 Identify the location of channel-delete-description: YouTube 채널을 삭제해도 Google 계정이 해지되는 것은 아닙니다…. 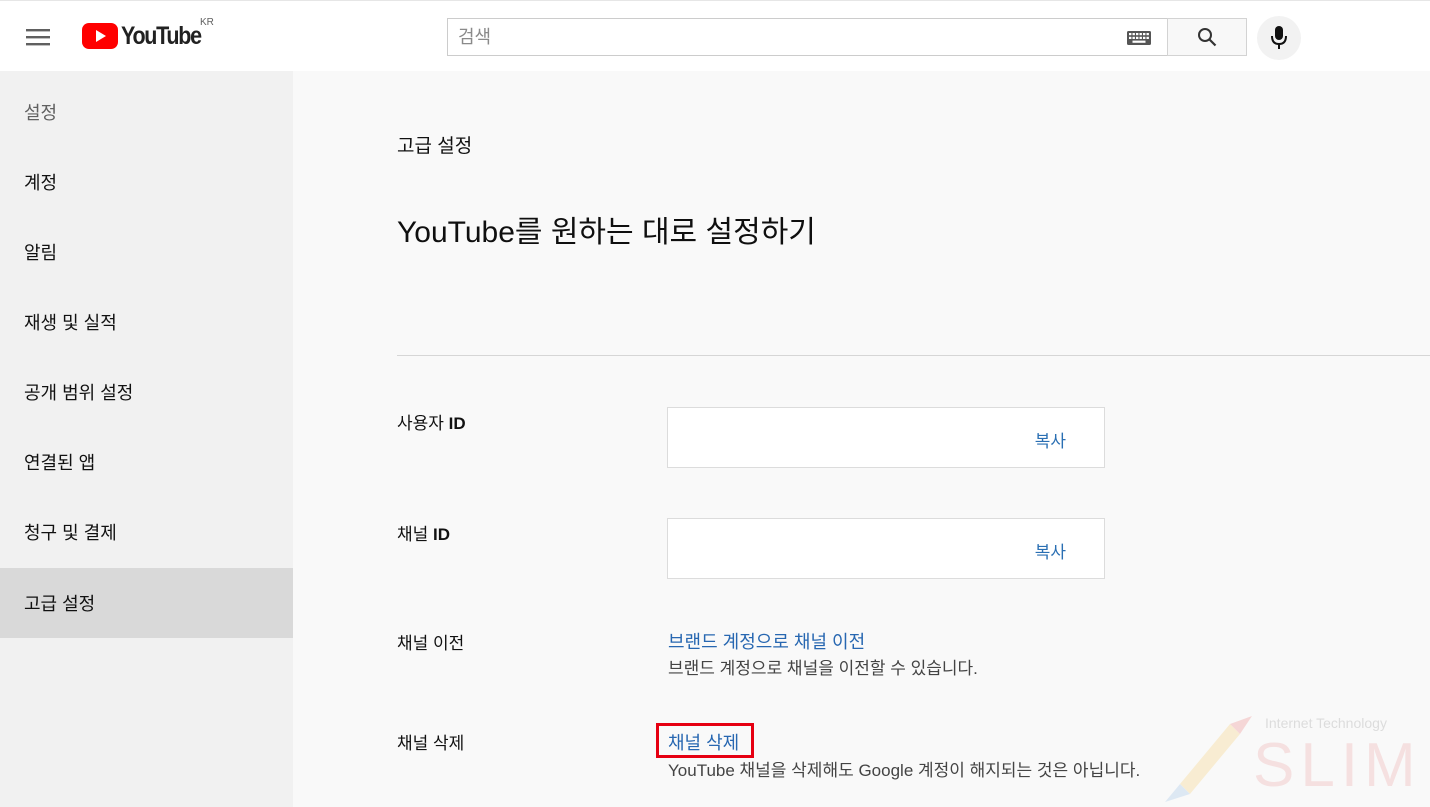
(904, 770).